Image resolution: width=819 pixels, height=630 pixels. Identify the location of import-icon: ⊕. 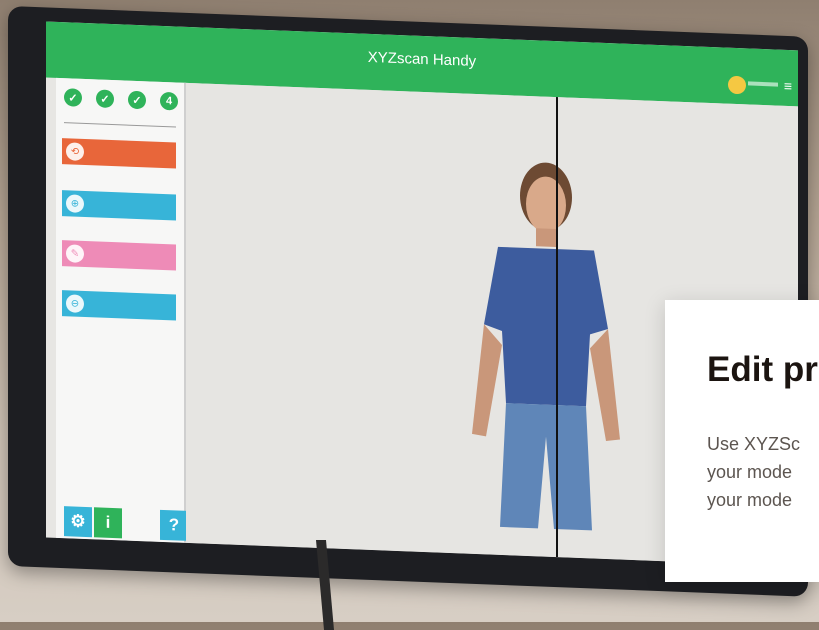
(75, 203).